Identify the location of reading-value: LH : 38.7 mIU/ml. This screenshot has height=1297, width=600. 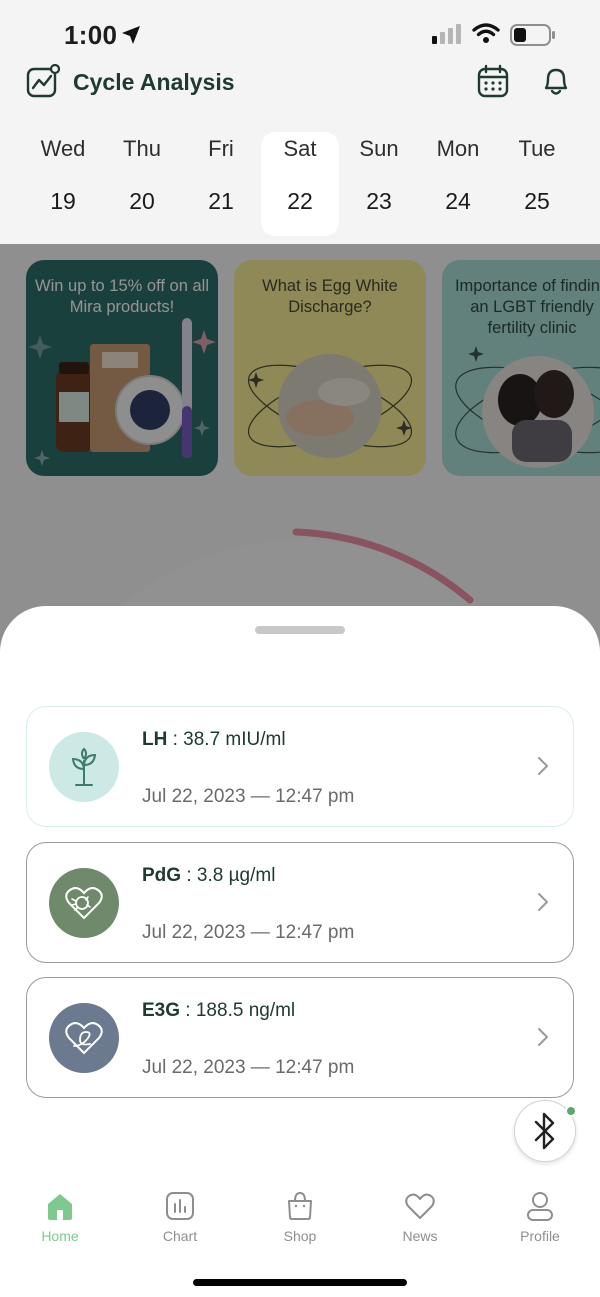
(214, 740).